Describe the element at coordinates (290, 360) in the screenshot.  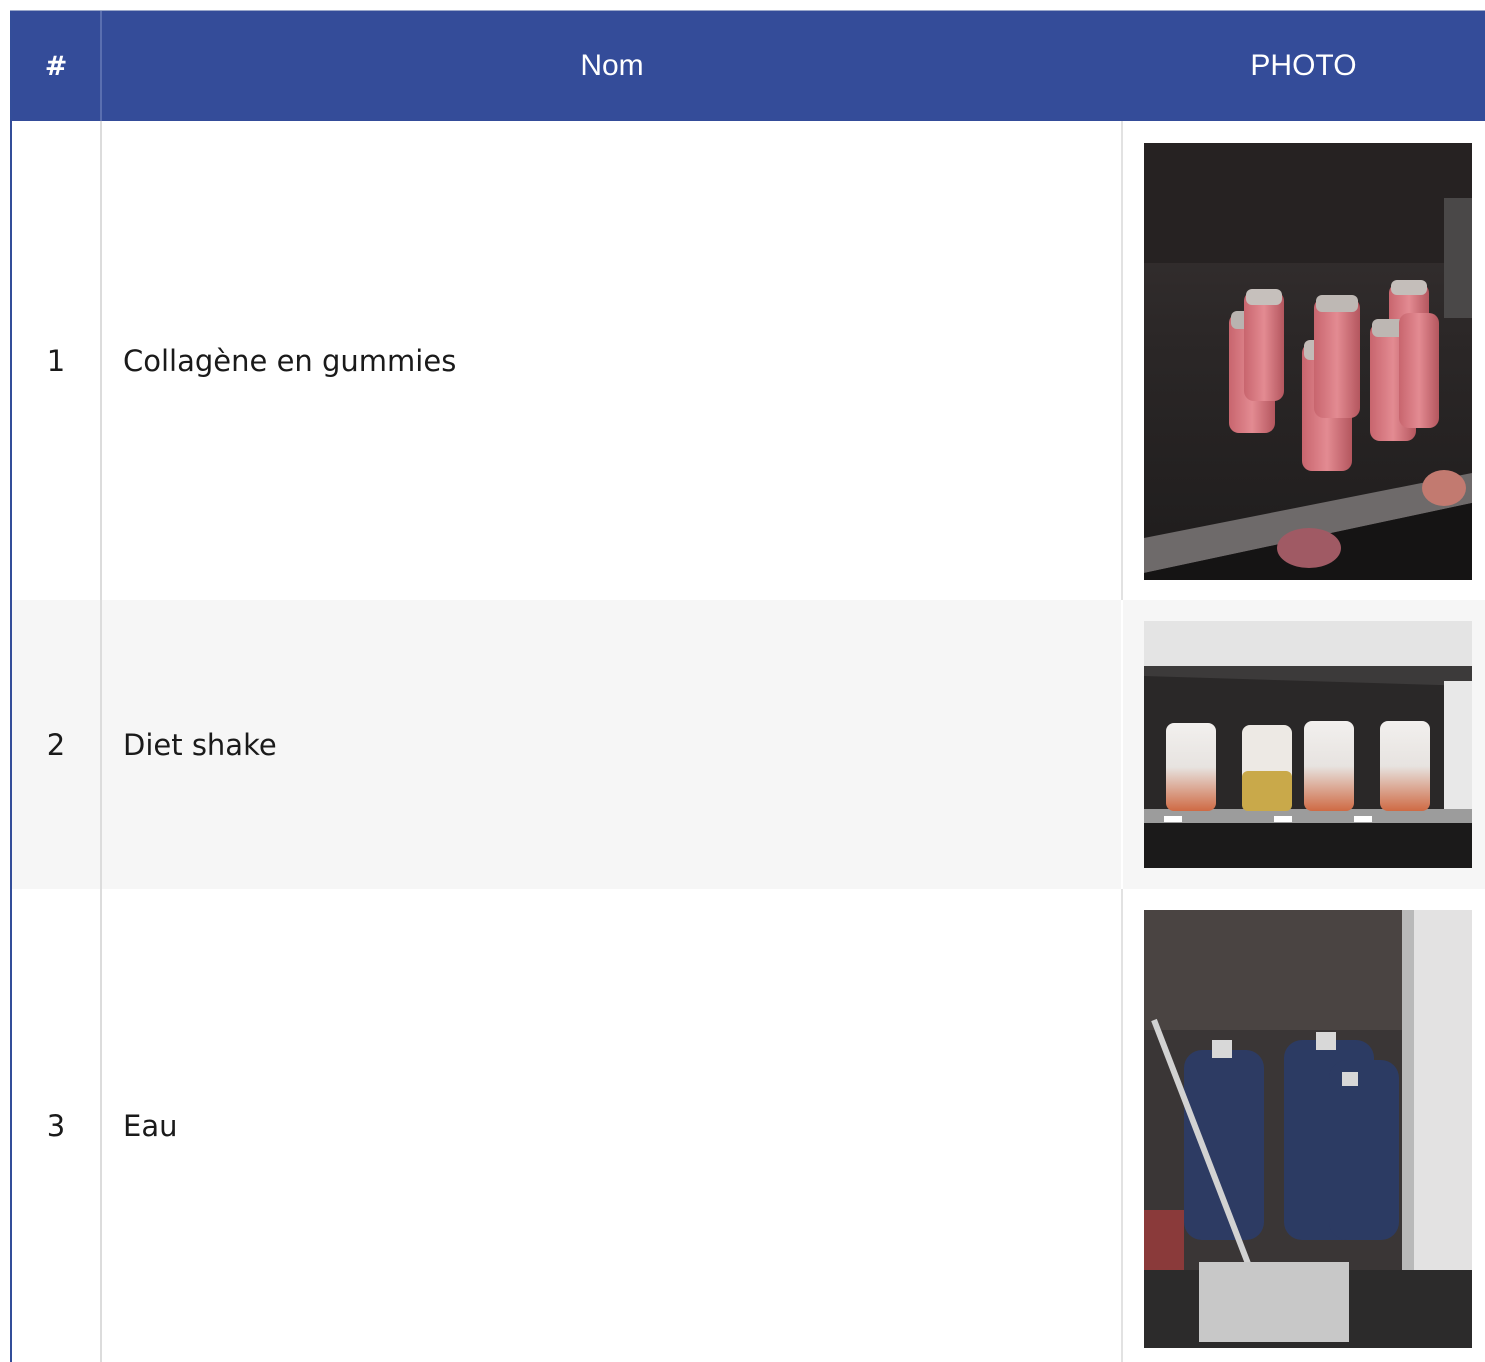
I see `row-name: Collagène en gummies` at that location.